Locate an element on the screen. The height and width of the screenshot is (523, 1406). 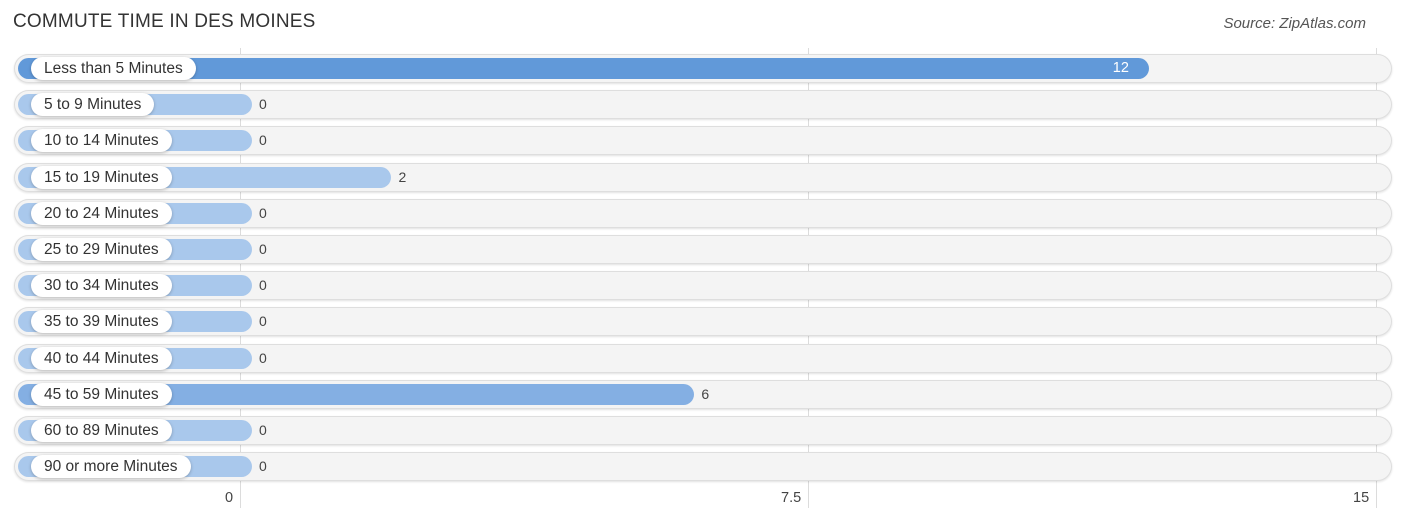
category-label: 35 to 39 Minutes is located at coordinates (101, 321).